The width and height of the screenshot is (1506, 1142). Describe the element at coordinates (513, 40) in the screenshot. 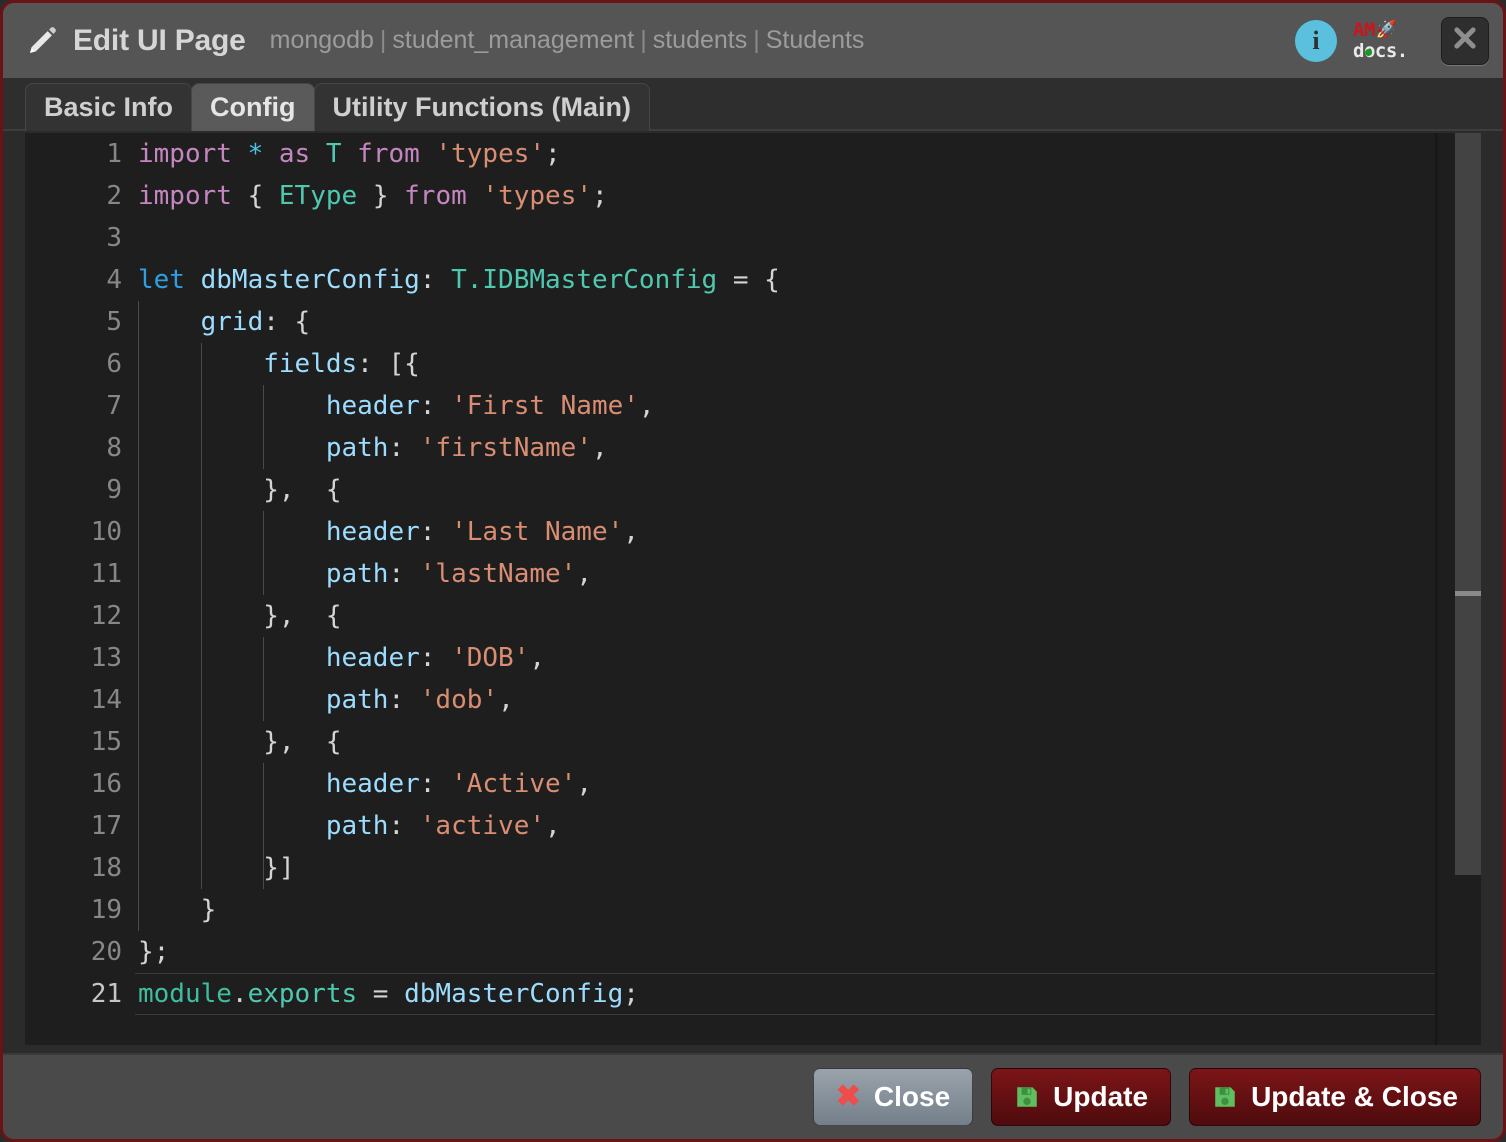

I see `breadcrumb-item-schema: student_management` at that location.